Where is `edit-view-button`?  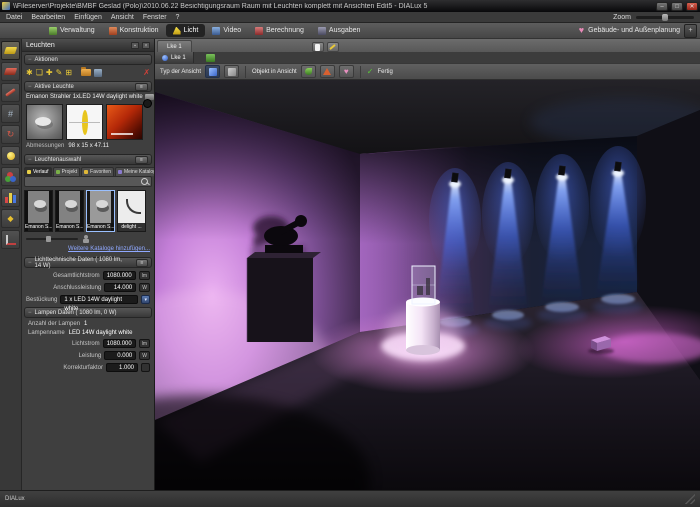 edit-view-button is located at coordinates (332, 47).